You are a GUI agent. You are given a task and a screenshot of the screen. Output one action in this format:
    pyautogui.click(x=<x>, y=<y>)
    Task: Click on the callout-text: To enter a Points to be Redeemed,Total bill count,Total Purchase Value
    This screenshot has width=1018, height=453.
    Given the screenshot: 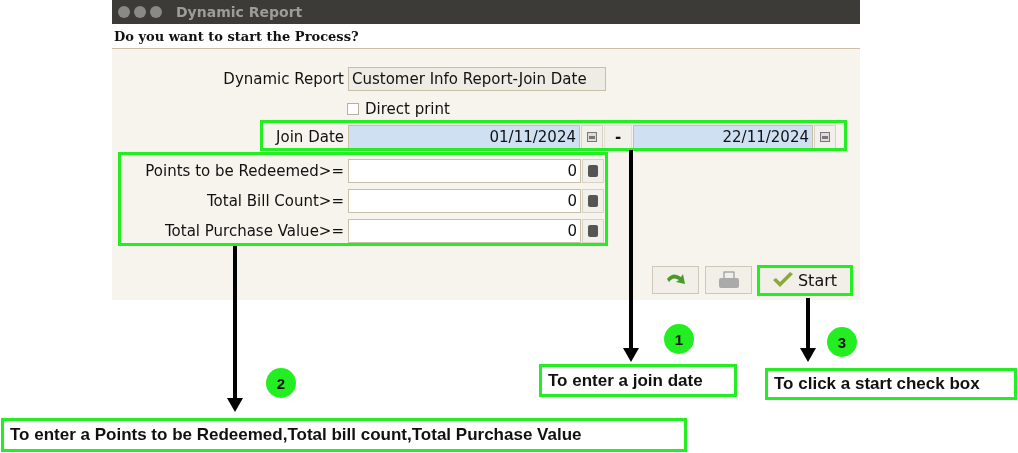 What is the action you would take?
    pyautogui.click(x=344, y=435)
    